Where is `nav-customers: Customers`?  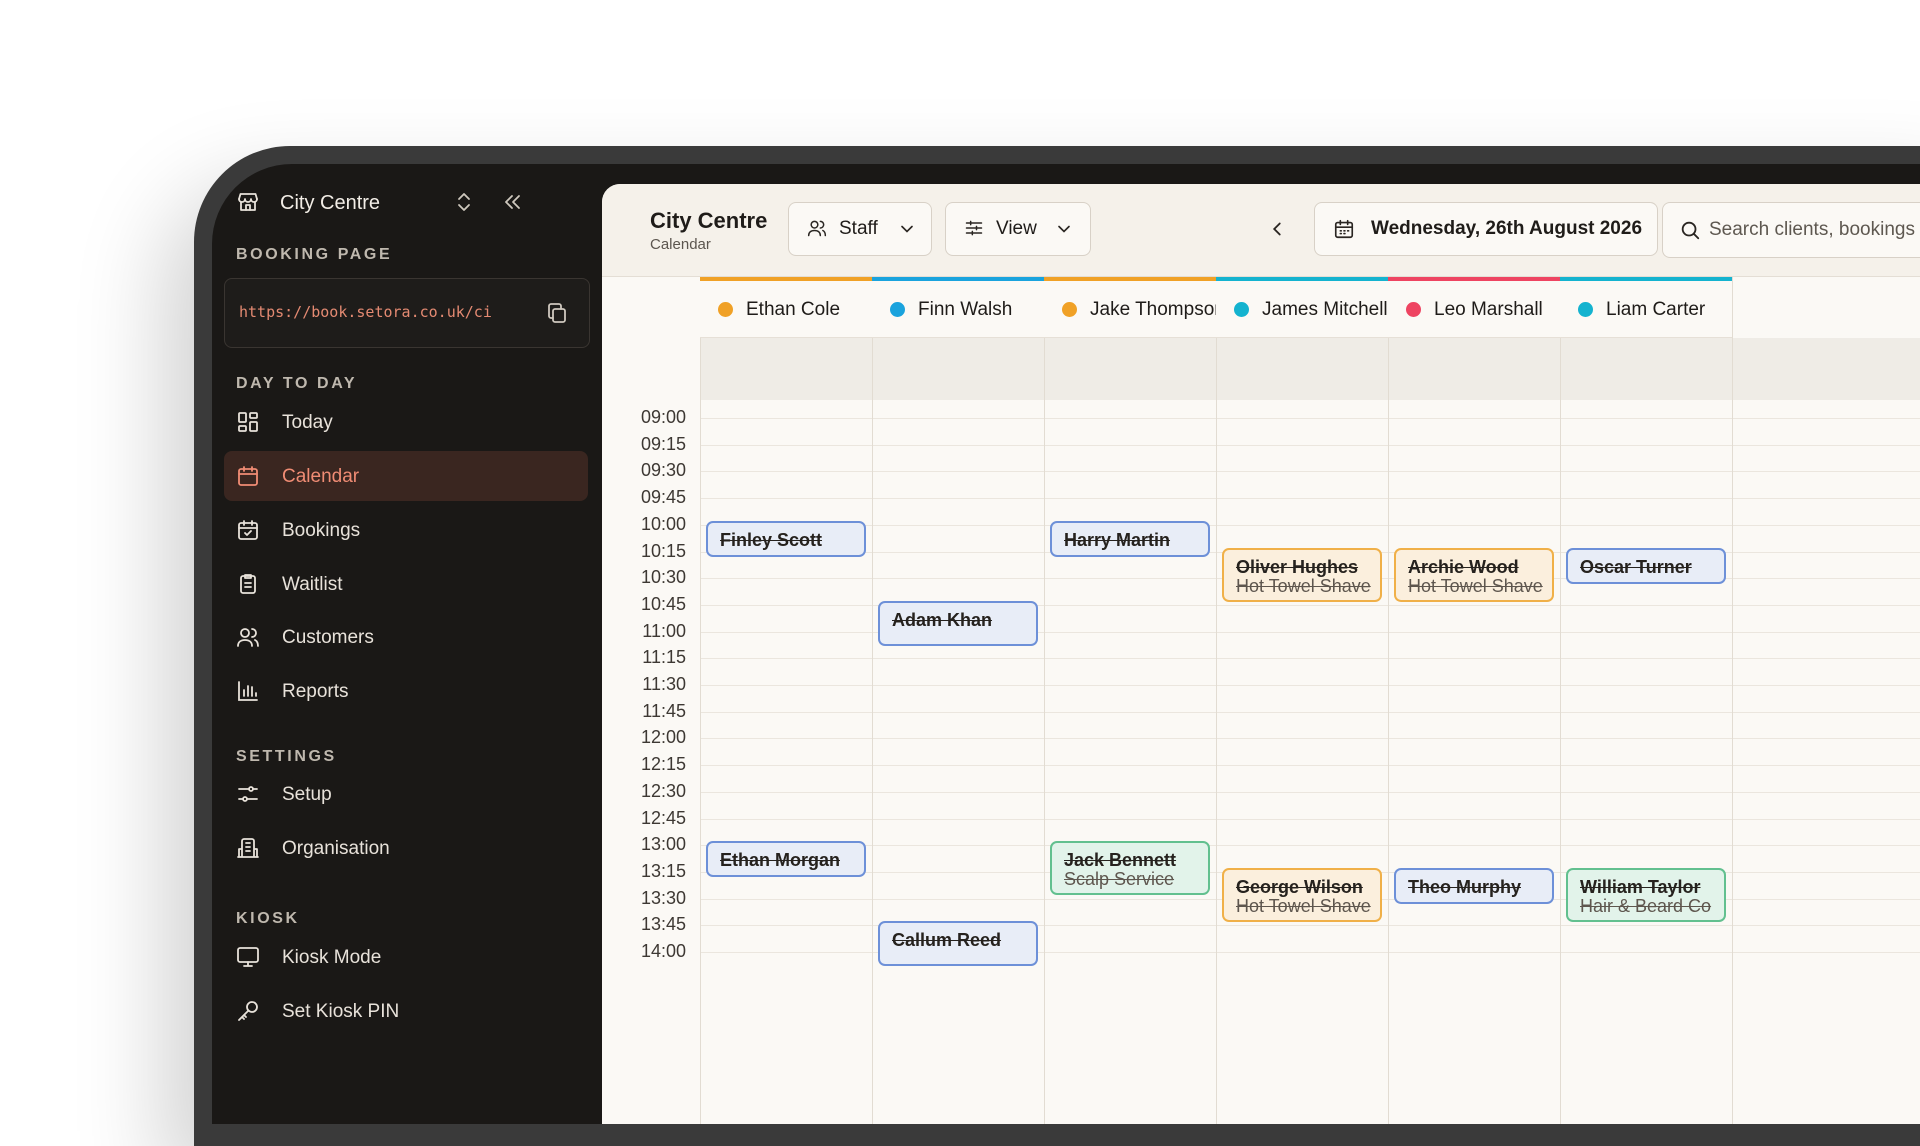
nav-customers: Customers is located at coordinates (406, 637).